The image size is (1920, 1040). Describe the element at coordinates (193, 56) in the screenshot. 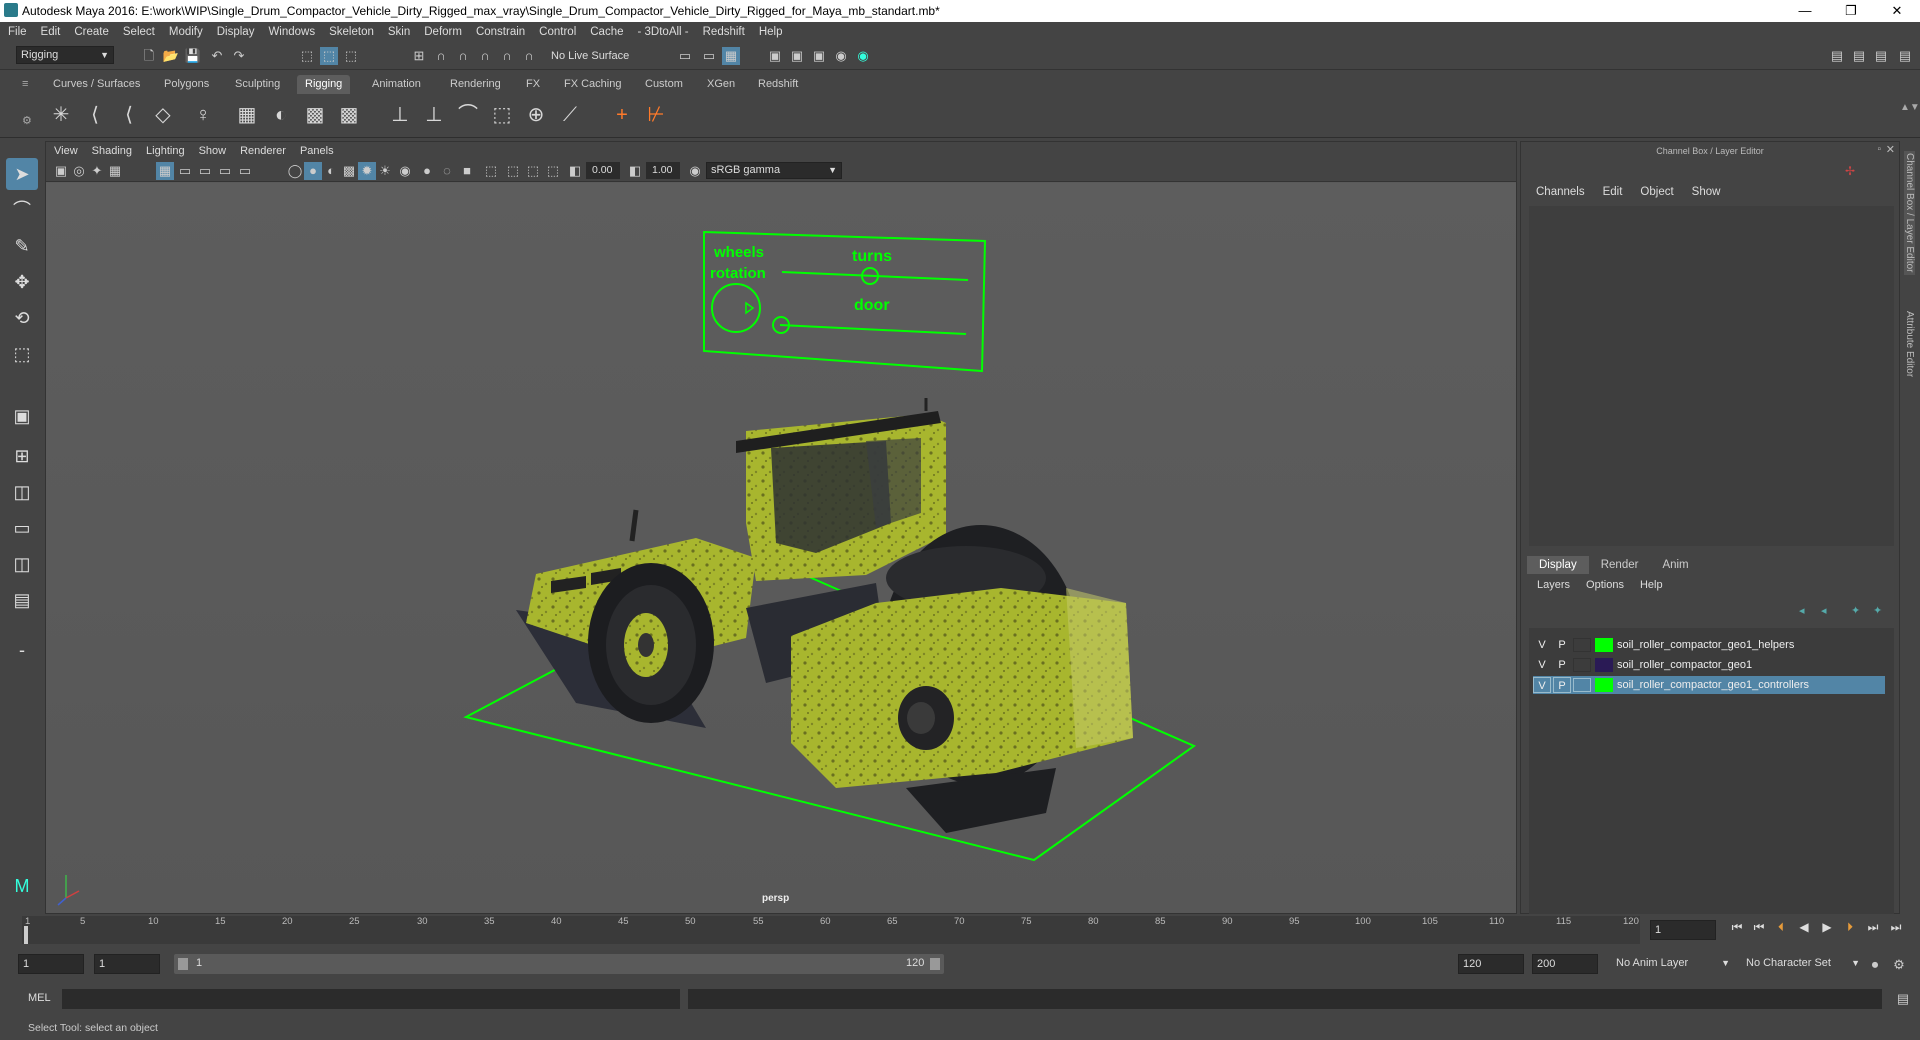

I see `save-scene-icon: 💾` at that location.